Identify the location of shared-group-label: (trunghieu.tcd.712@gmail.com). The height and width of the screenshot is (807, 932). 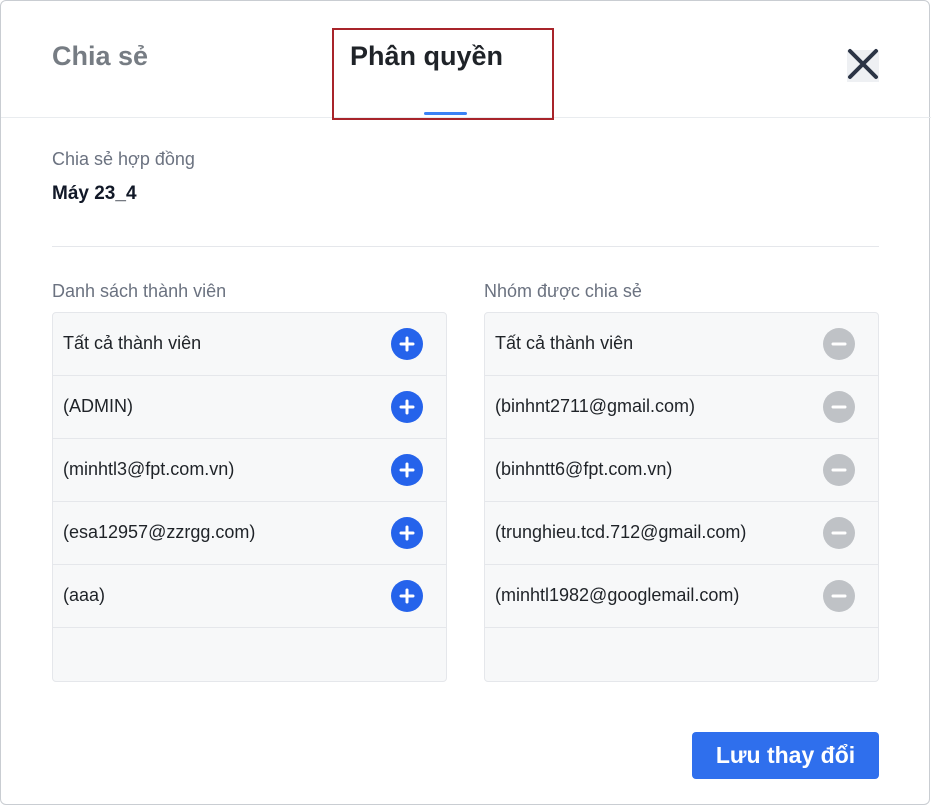
(621, 532).